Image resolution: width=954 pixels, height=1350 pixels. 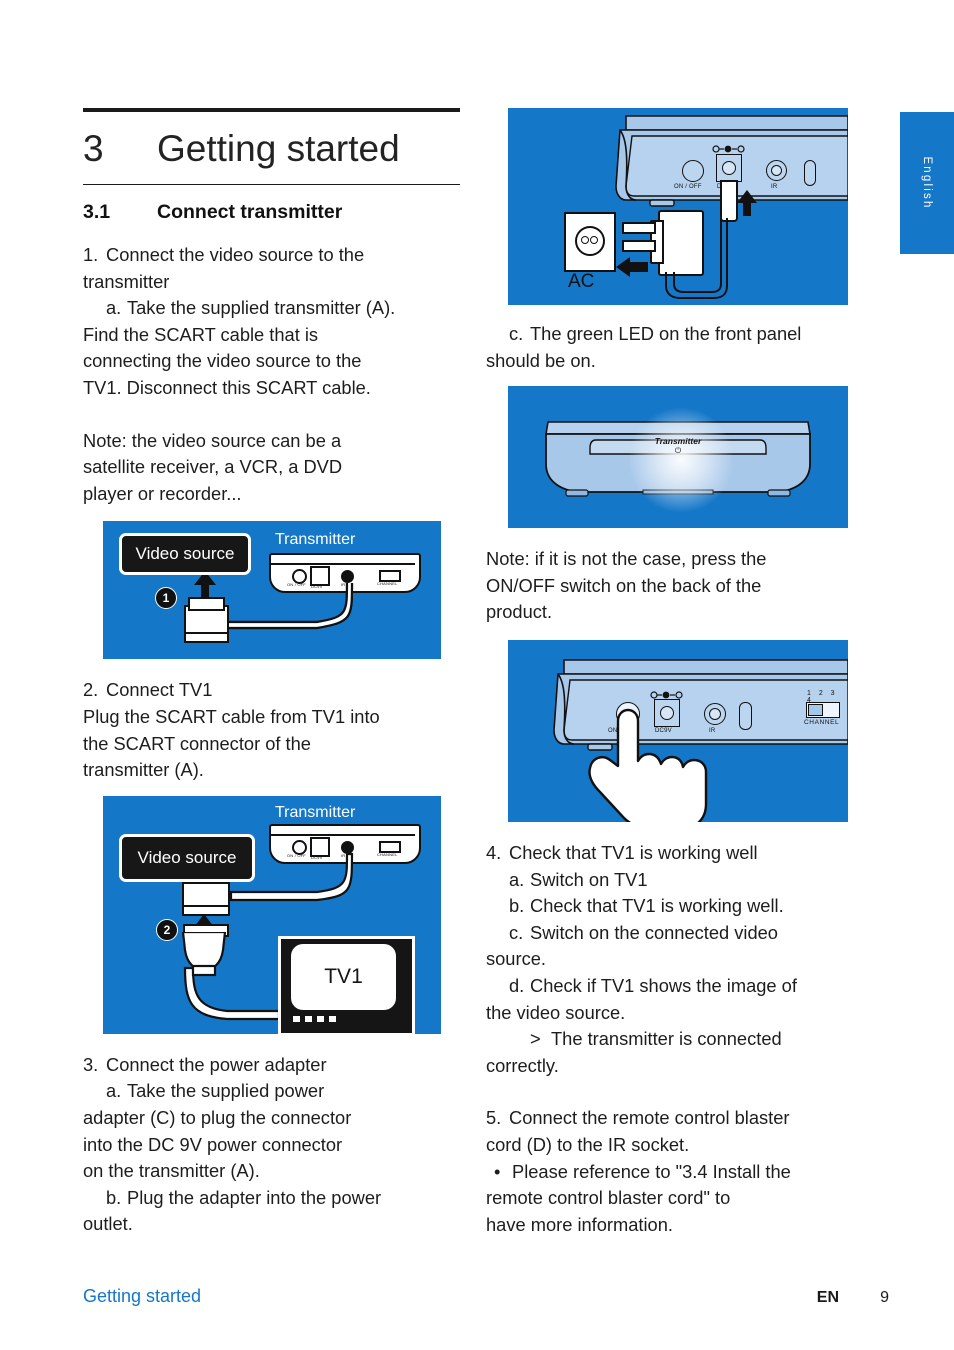 I want to click on right-note-line2: ON/OFF switch on the back of the, so click(x=624, y=585).